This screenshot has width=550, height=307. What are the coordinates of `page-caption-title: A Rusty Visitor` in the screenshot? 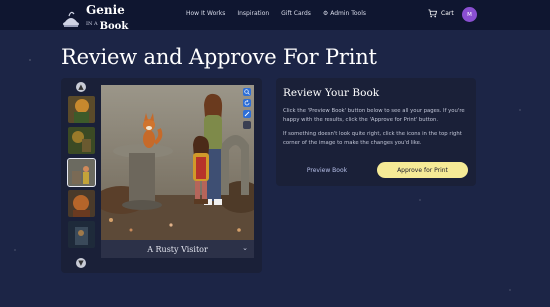 It's located at (177, 249).